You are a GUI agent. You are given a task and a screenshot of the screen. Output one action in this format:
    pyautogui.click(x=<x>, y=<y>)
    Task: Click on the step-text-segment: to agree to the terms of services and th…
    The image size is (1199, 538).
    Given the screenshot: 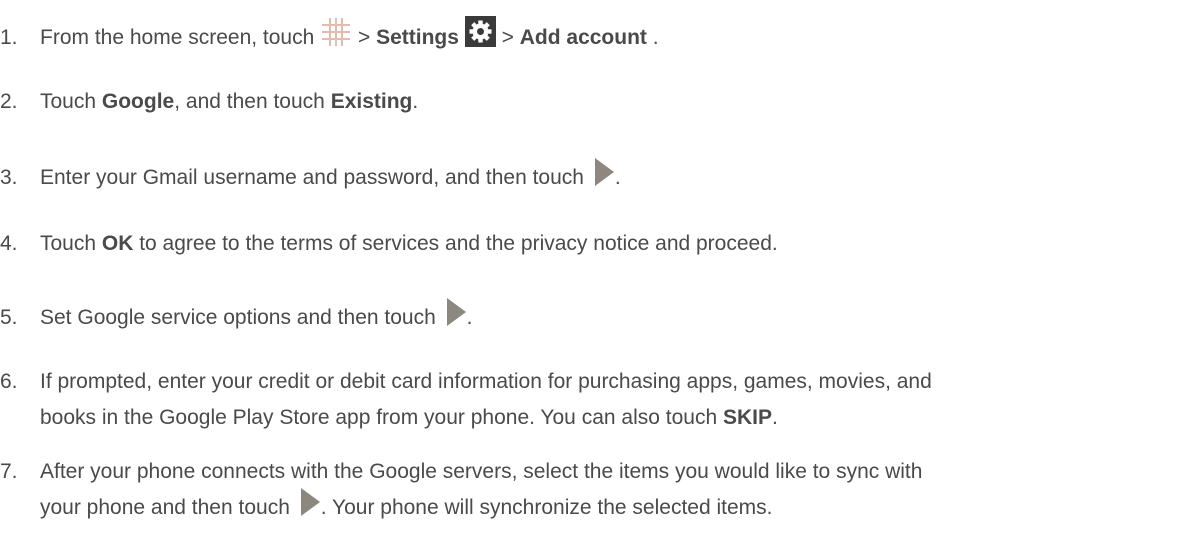 What is the action you would take?
    pyautogui.click(x=455, y=243)
    